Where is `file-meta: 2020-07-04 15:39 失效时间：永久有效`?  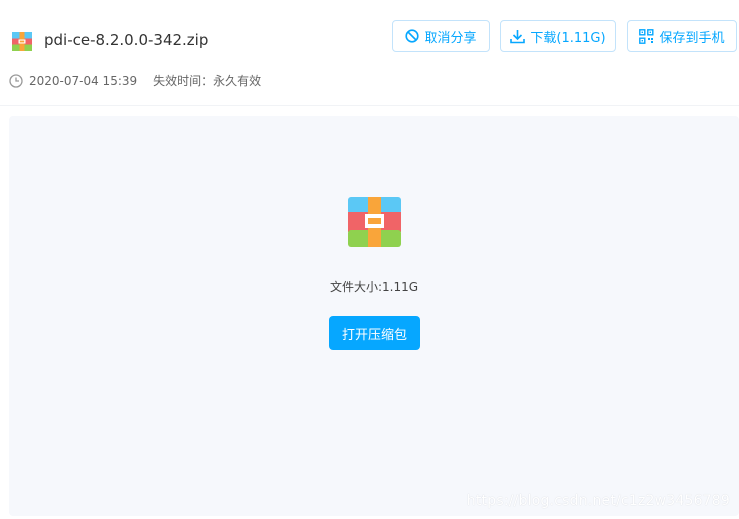
file-meta: 2020-07-04 15:39 失效时间：永久有效 is located at coordinates (135, 80).